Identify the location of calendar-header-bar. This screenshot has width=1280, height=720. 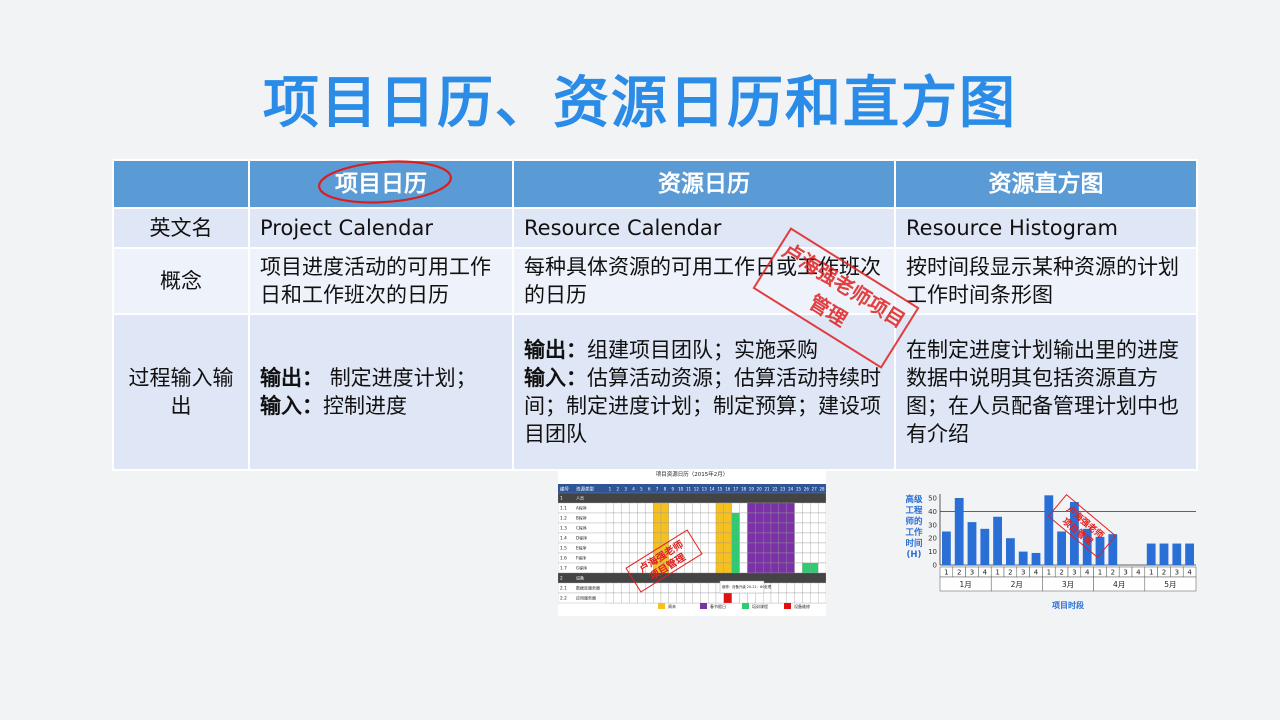
(692, 488).